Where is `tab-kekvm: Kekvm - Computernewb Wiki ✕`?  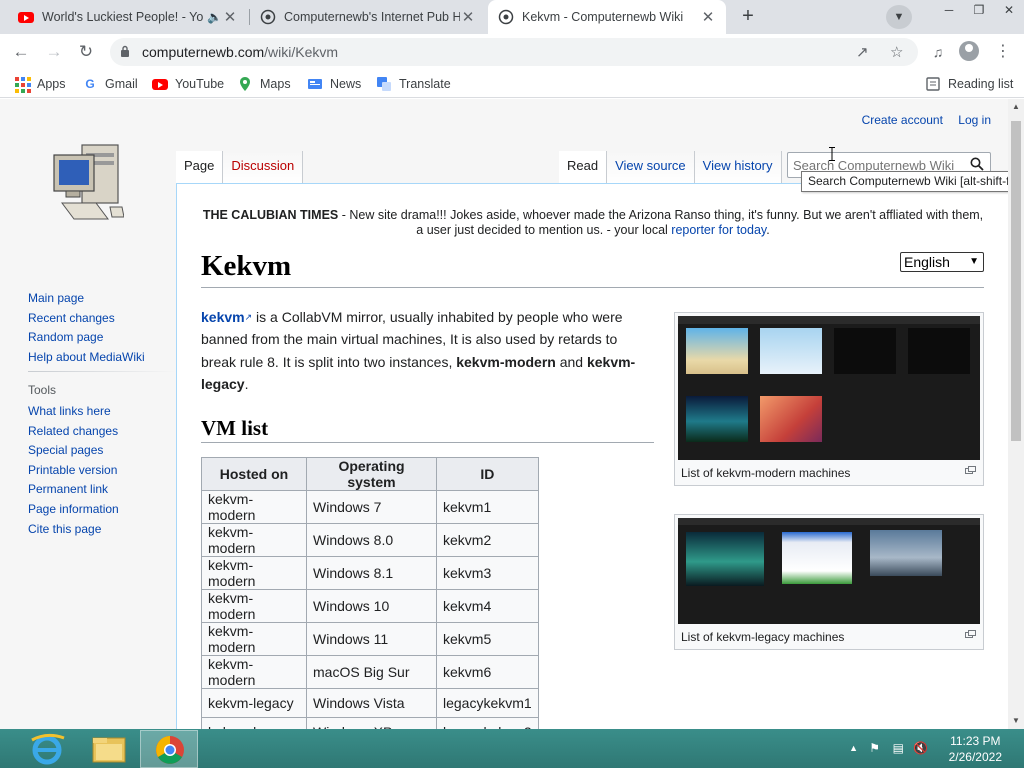 tab-kekvm: Kekvm - Computernewb Wiki ✕ is located at coordinates (607, 17).